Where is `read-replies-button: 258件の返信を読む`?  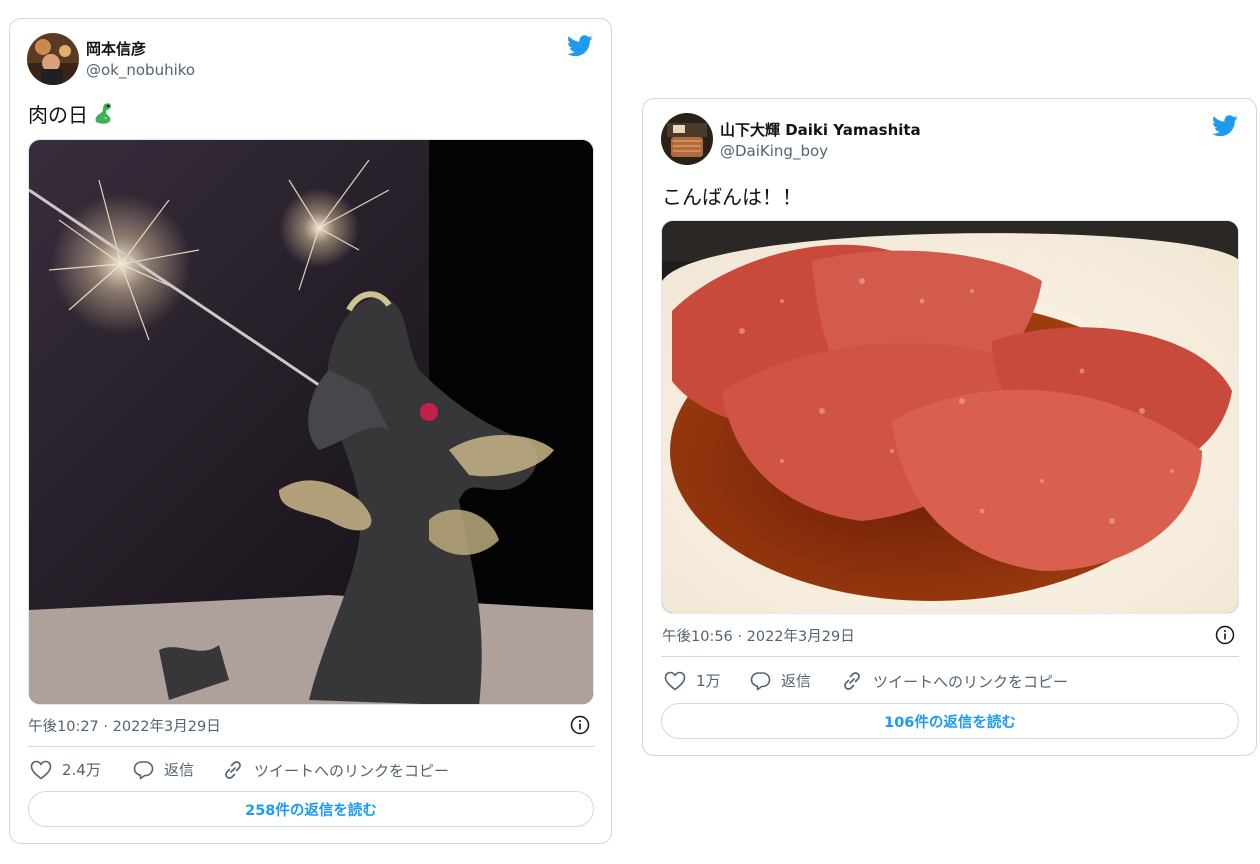
read-replies-button: 258件の返信を読む is located at coordinates (311, 809).